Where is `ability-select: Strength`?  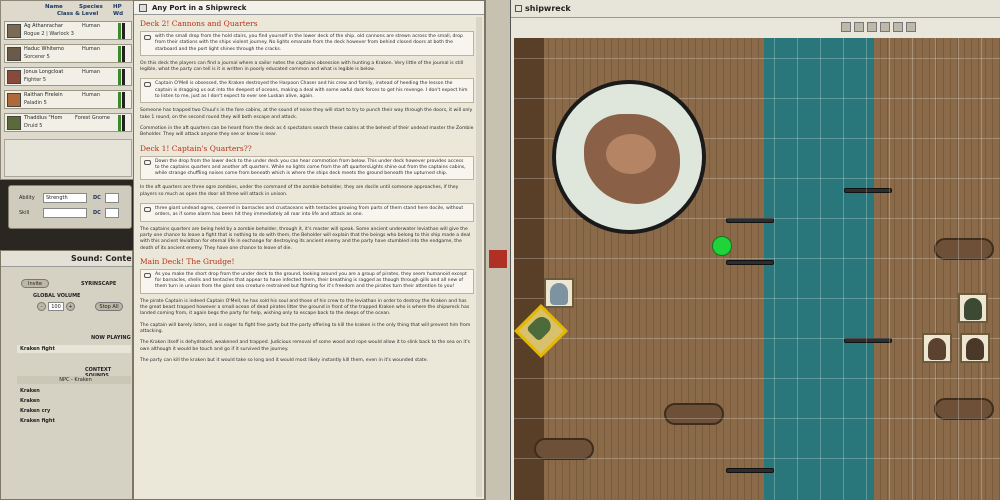
ability-select: Strength is located at coordinates (65, 198).